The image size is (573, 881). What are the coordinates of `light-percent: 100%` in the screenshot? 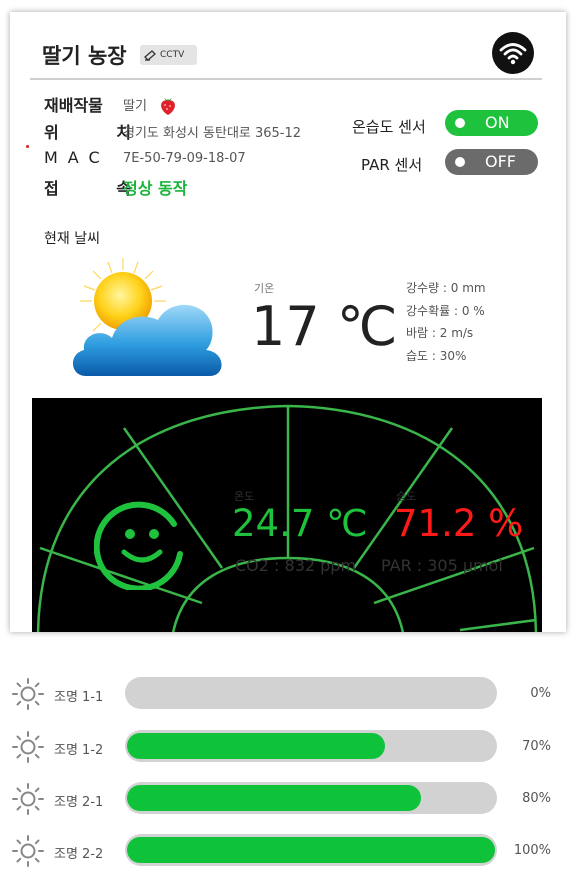 It's located at (532, 850).